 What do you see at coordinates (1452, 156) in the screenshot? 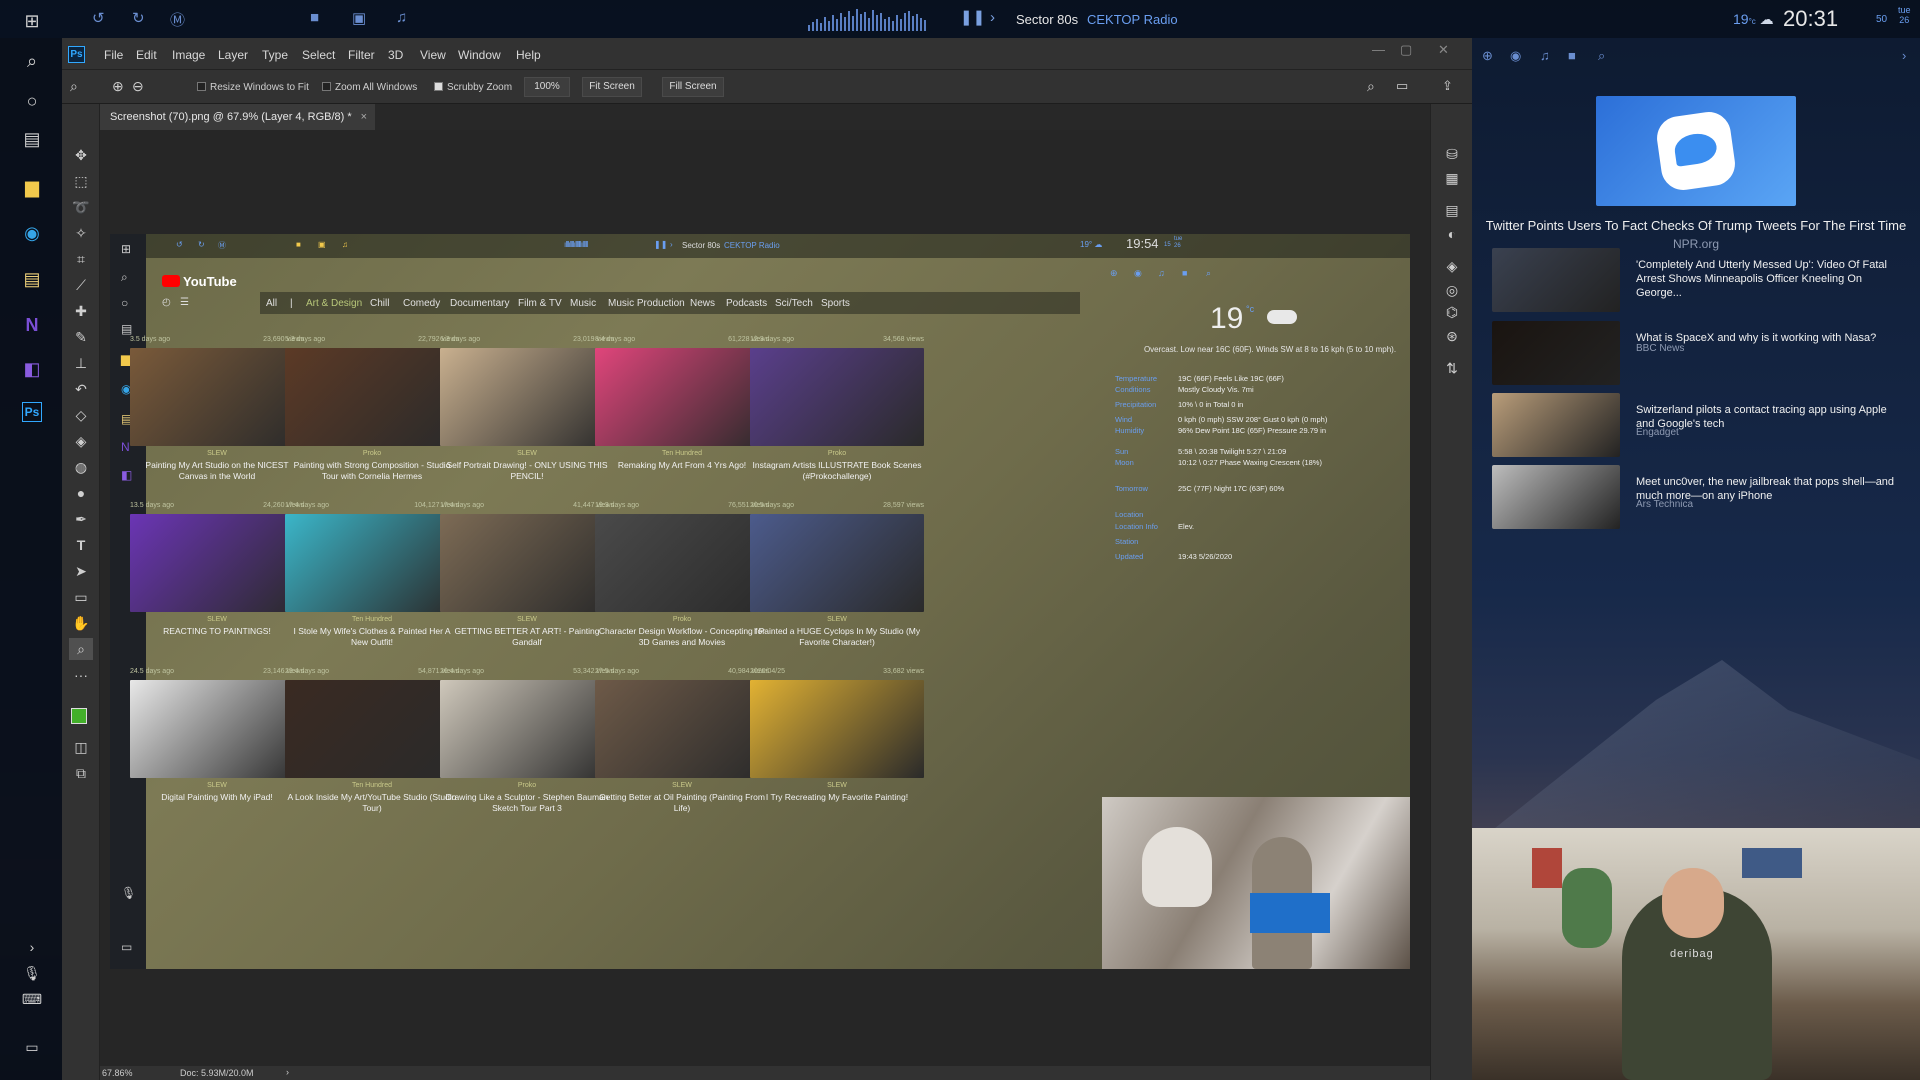
I see `3d-panel-icon: ⛁` at bounding box center [1452, 156].